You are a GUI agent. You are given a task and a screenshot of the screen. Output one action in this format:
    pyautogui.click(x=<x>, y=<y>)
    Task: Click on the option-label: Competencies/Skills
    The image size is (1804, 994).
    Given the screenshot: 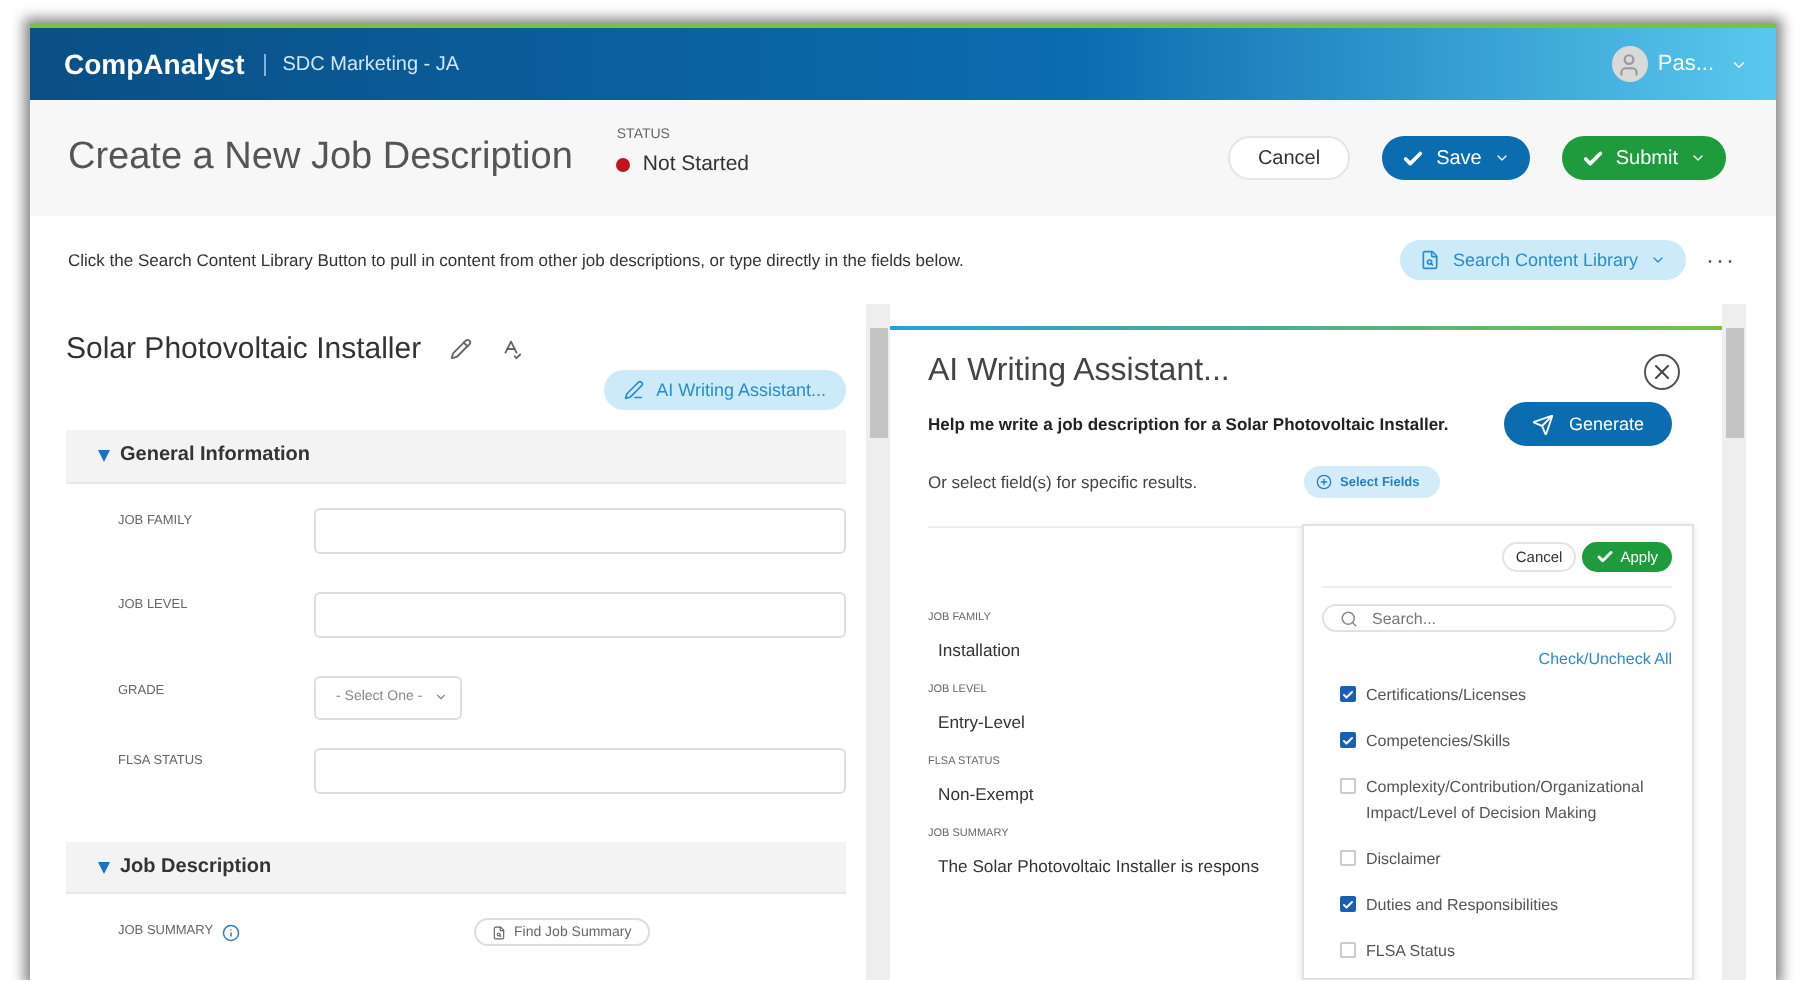 What is the action you would take?
    pyautogui.click(x=1438, y=742)
    